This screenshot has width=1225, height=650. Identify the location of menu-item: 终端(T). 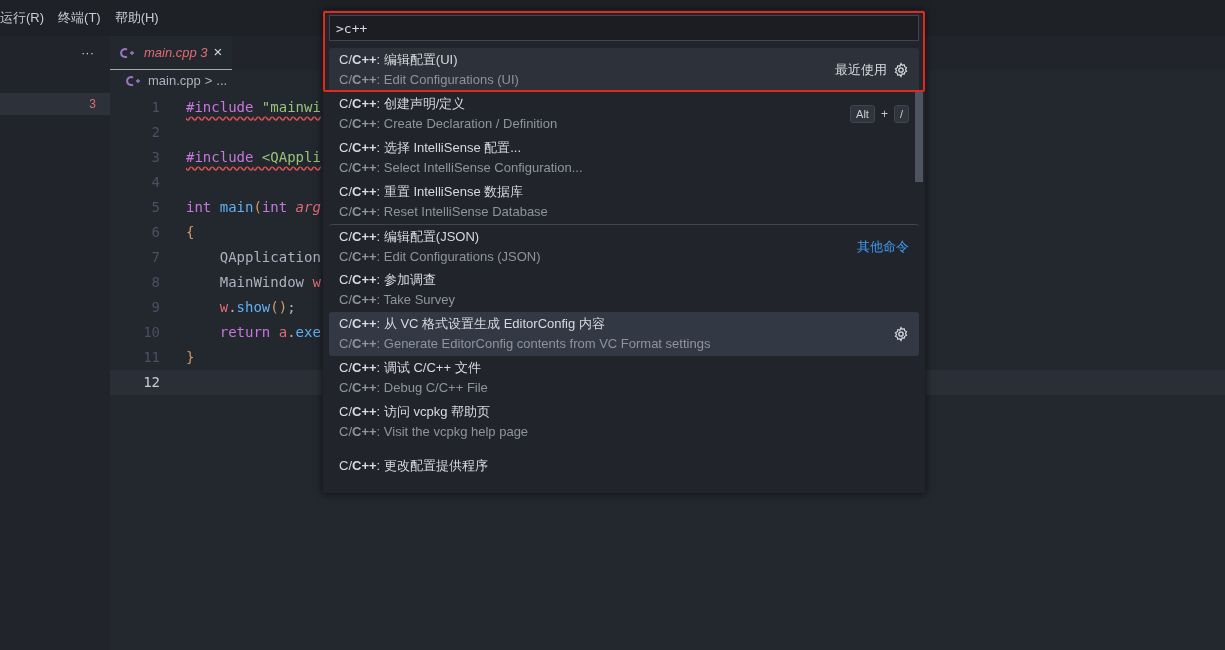
(79, 18).